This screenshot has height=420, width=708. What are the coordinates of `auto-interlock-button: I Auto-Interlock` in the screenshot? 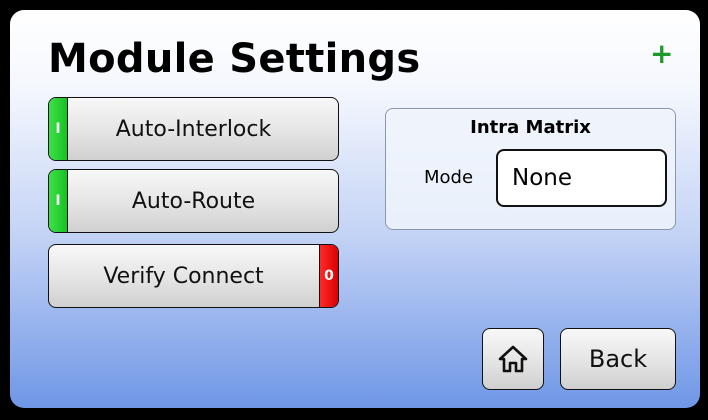 It's located at (193, 129).